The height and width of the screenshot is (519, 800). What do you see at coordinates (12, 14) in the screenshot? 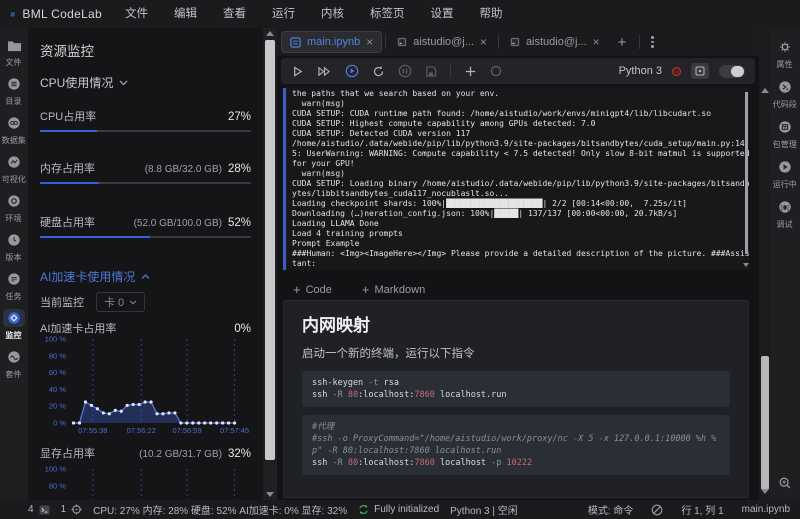
I see `bml-logo-icon` at bounding box center [12, 14].